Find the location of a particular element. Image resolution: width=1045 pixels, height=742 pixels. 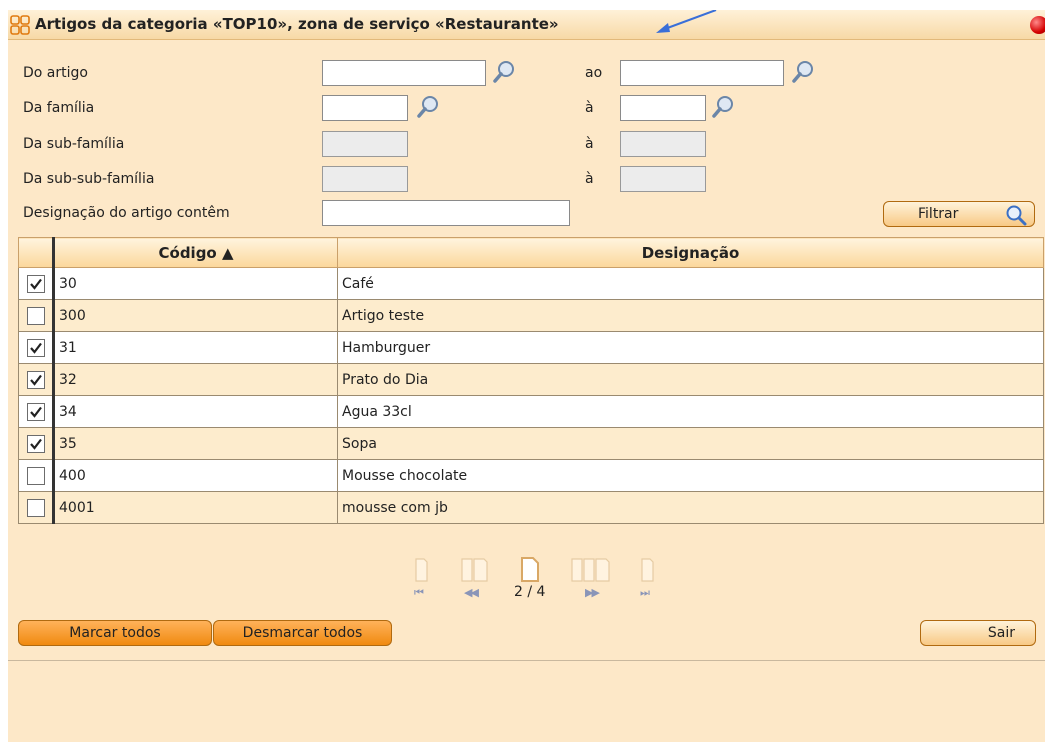

designacao-column-header: Designação is located at coordinates (690, 252).